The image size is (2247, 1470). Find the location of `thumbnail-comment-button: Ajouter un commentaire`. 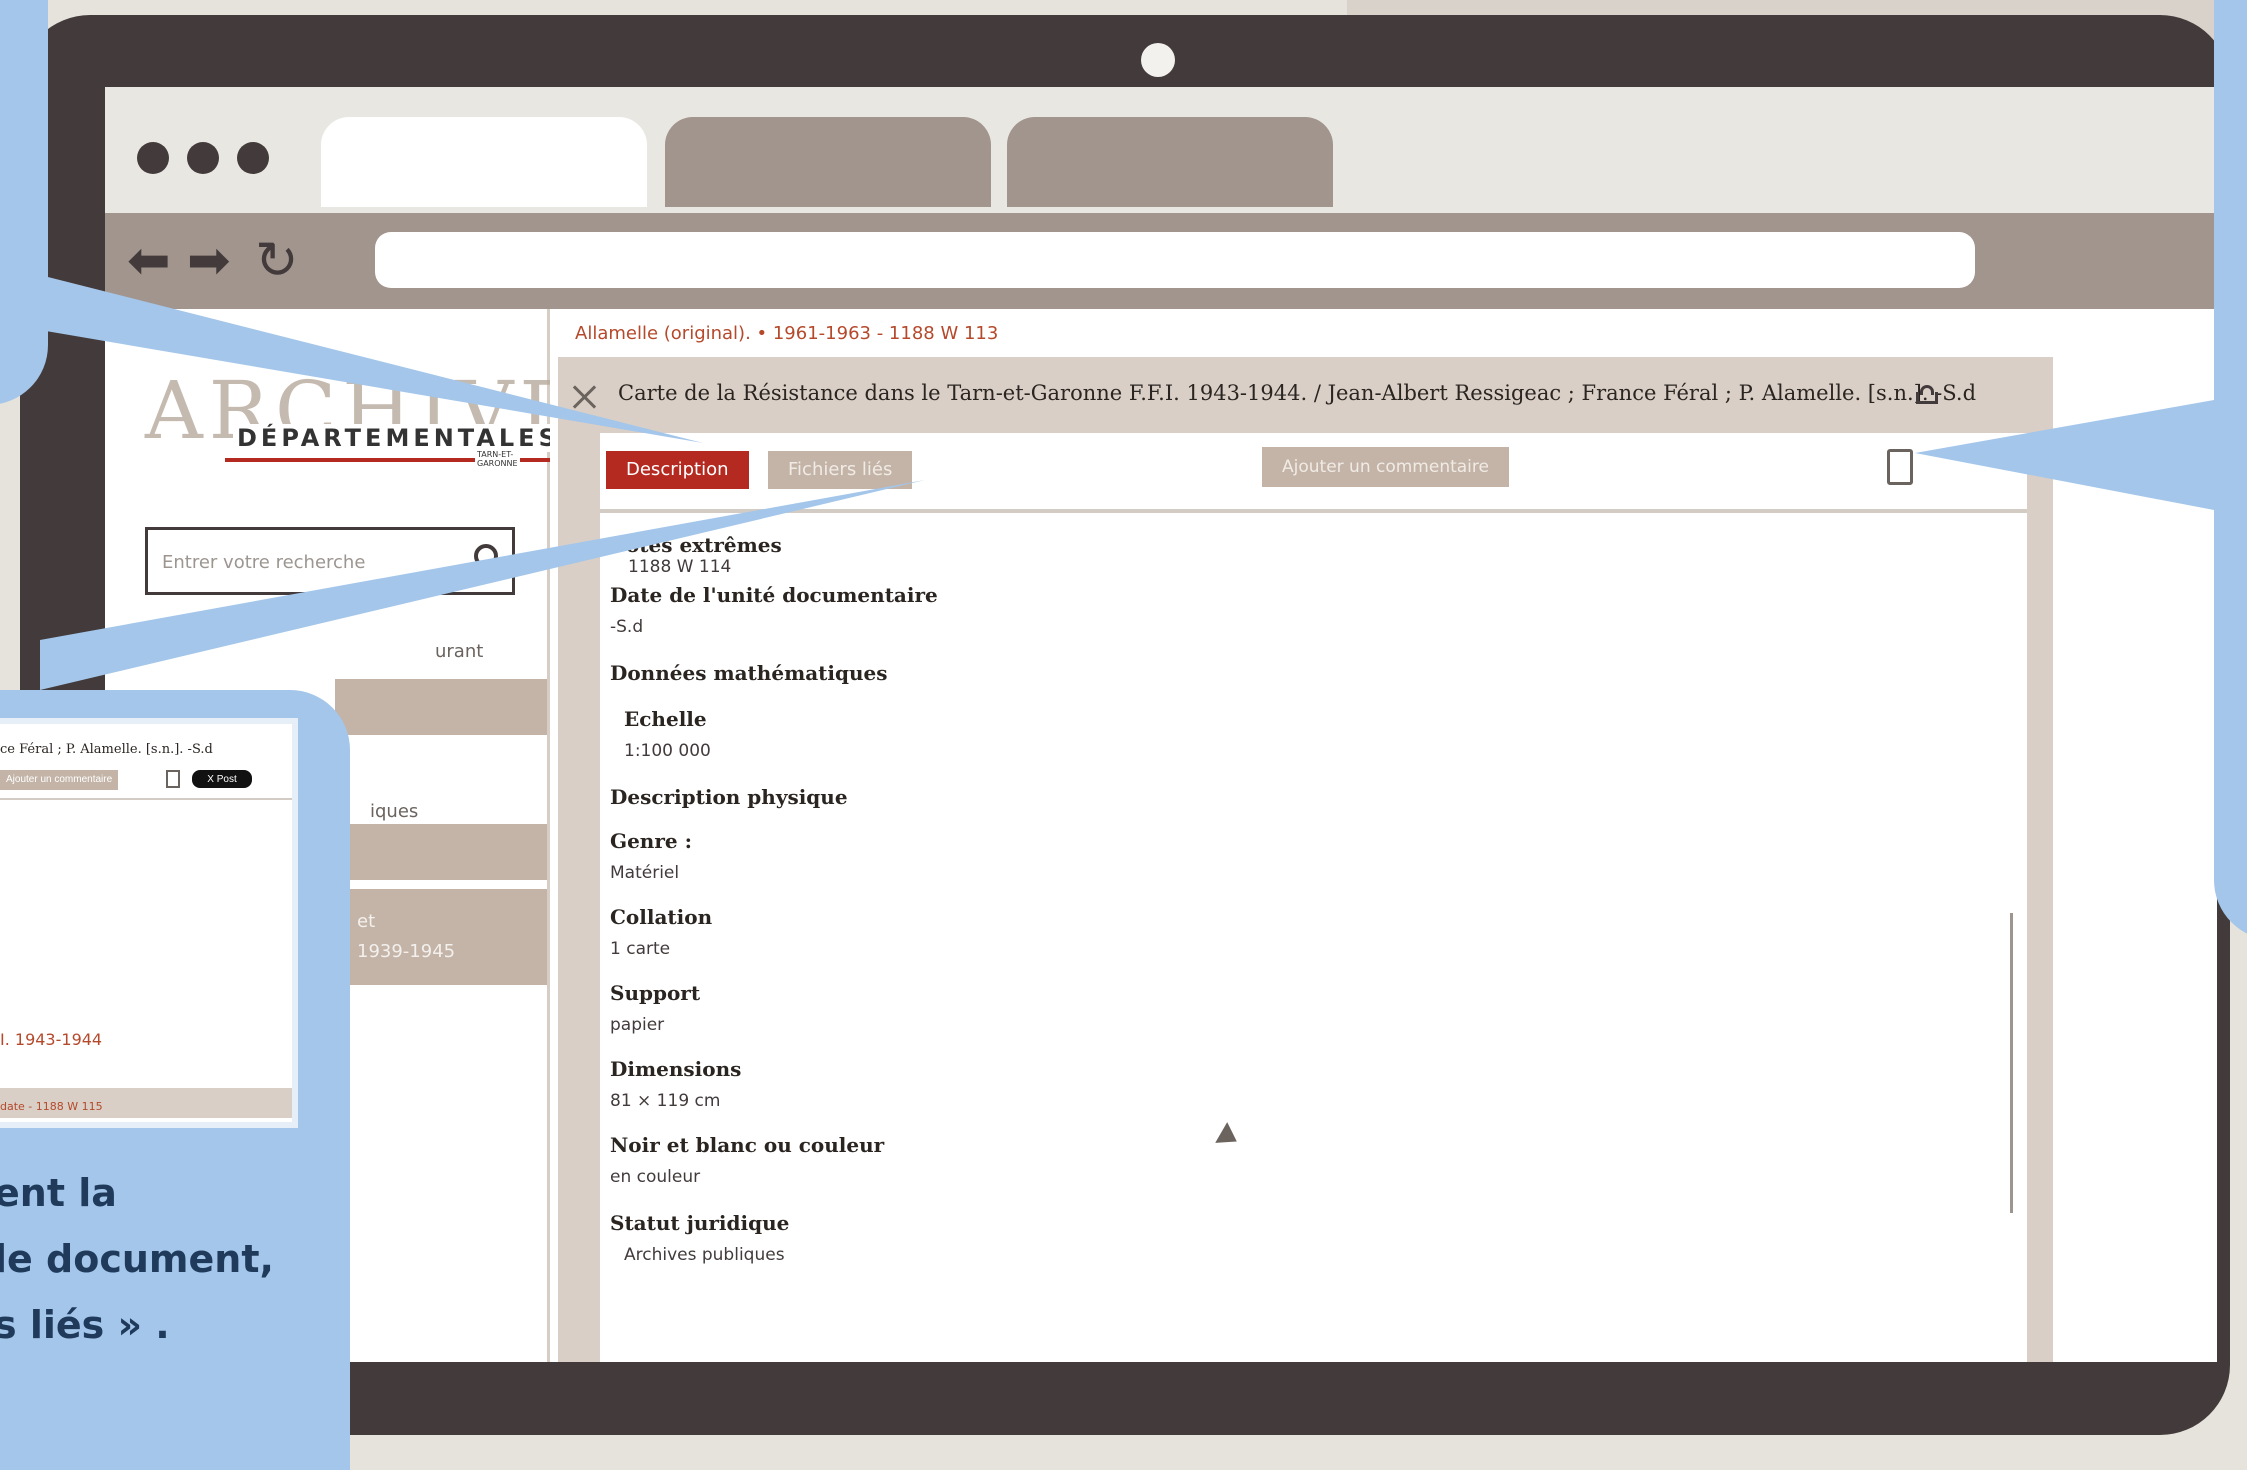

thumbnail-comment-button: Ajouter un commentaire is located at coordinates (59, 780).